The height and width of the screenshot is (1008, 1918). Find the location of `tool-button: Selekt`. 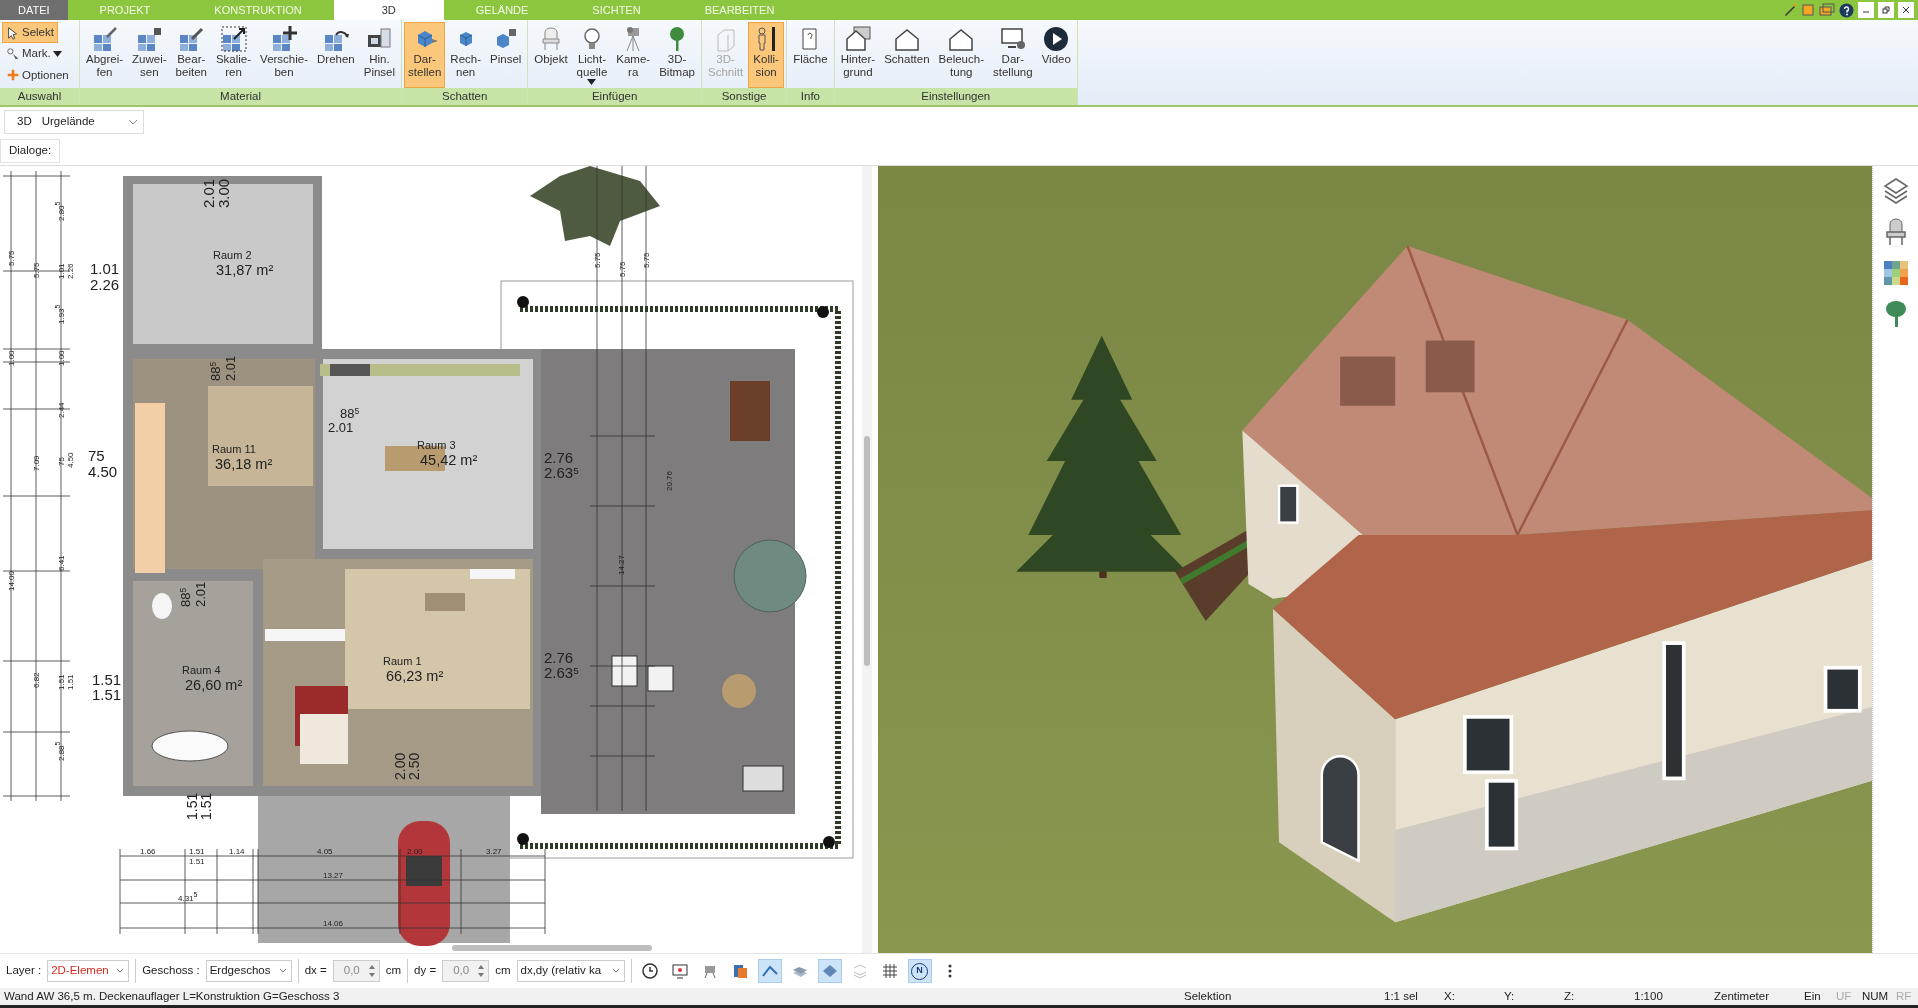

tool-button: Selekt is located at coordinates (30, 33).